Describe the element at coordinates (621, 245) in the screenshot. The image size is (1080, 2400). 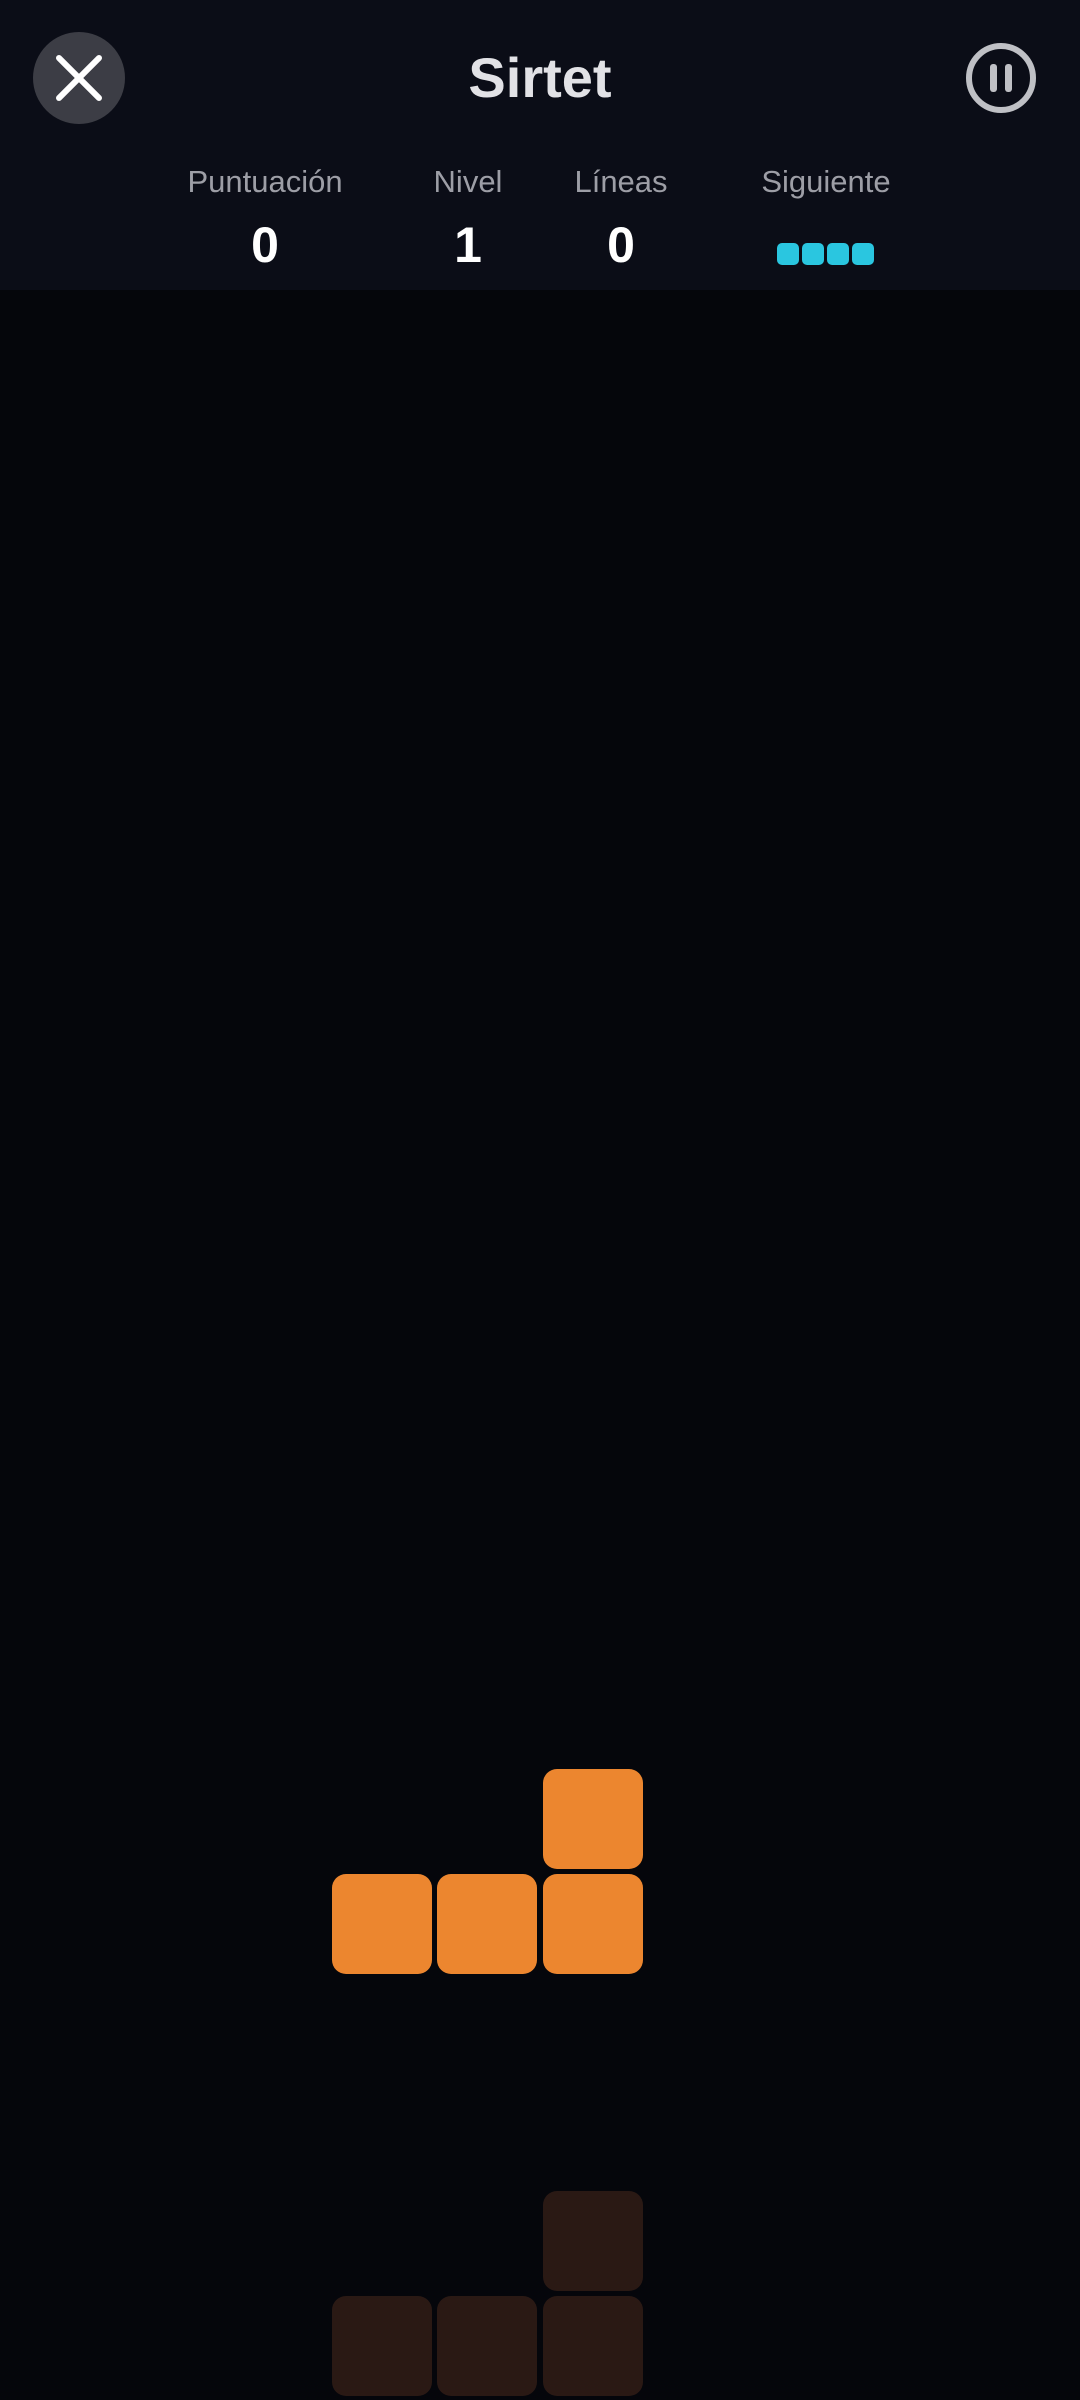
I see `lines-value: 0` at that location.